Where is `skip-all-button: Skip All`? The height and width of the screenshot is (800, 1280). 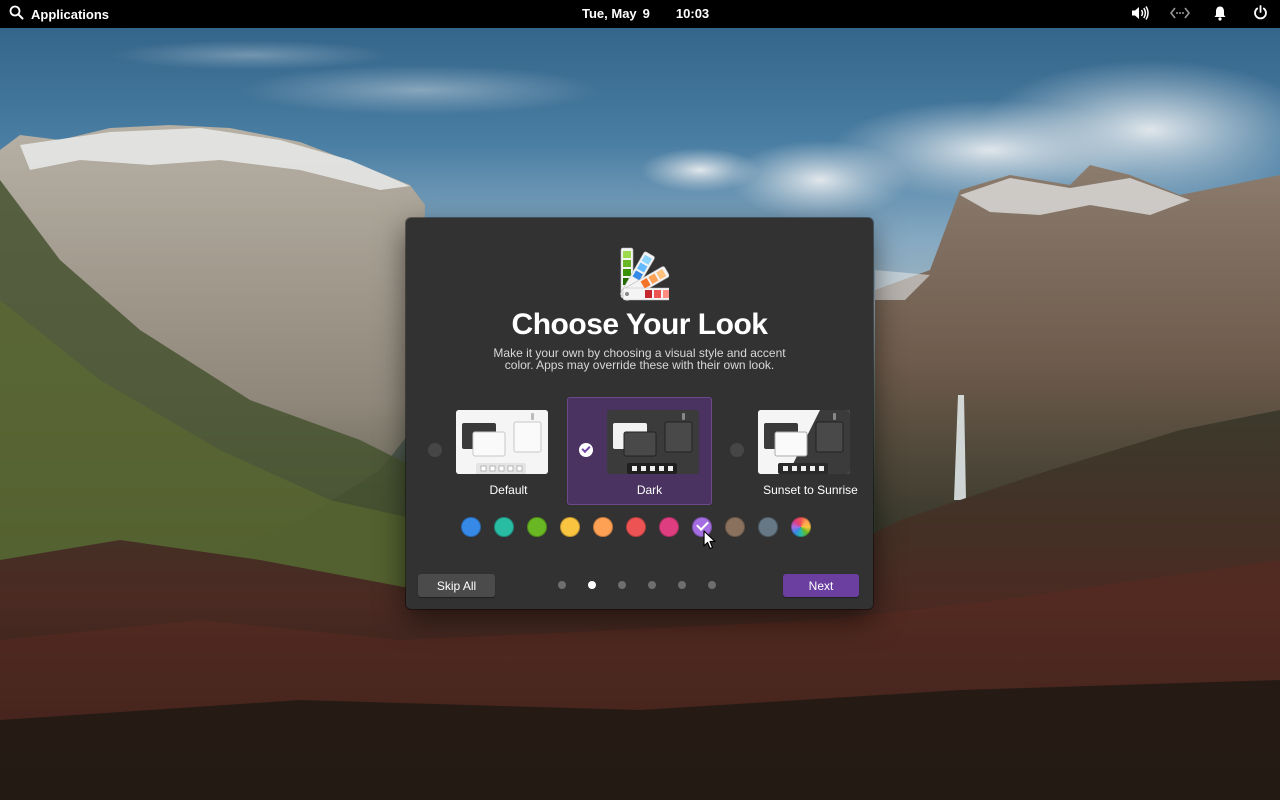 skip-all-button: Skip All is located at coordinates (456, 585).